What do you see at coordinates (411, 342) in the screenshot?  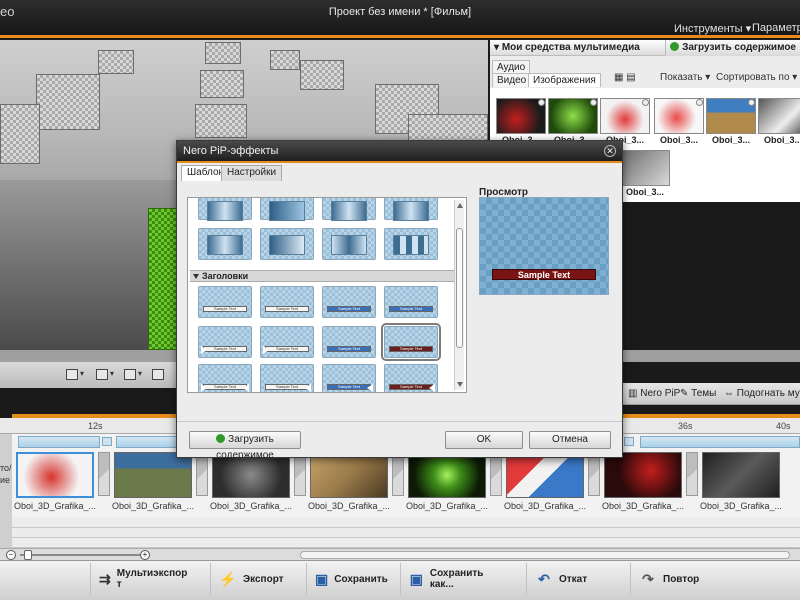 I see `template-tile-selected: Sample Text` at bounding box center [411, 342].